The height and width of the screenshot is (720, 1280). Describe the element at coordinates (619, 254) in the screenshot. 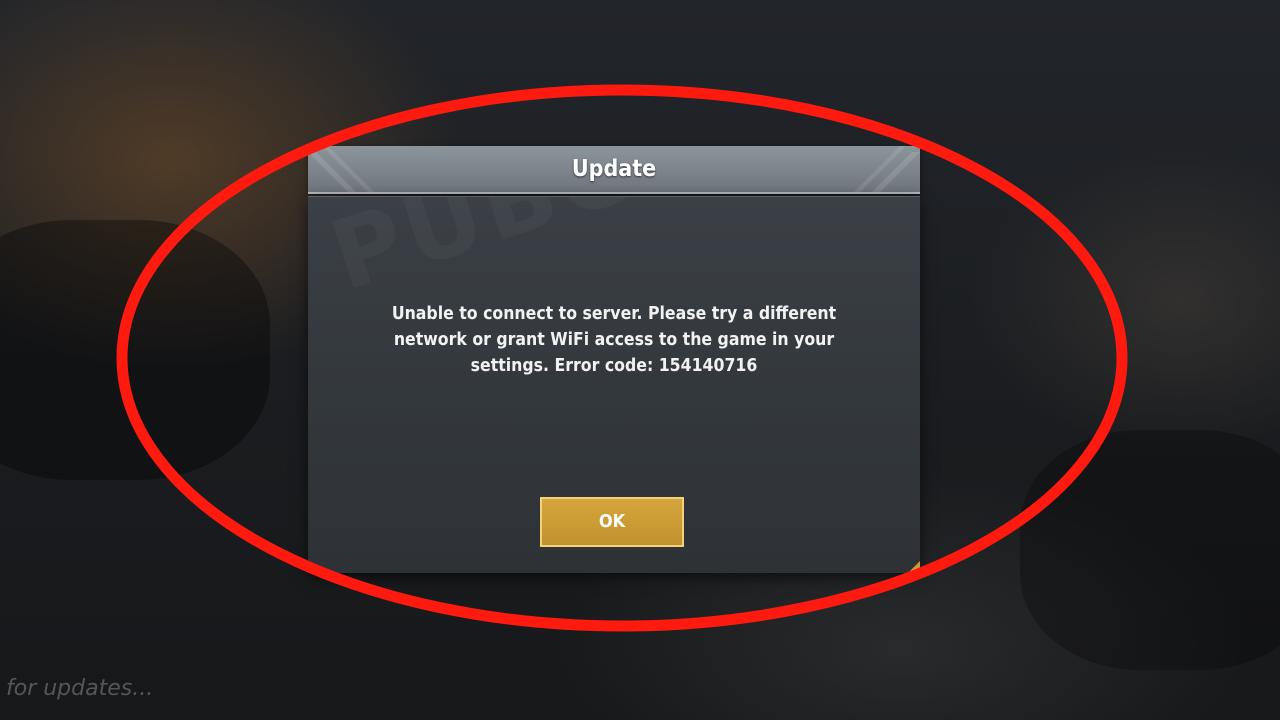

I see `logo-watermark: PUBG MOBILE` at that location.